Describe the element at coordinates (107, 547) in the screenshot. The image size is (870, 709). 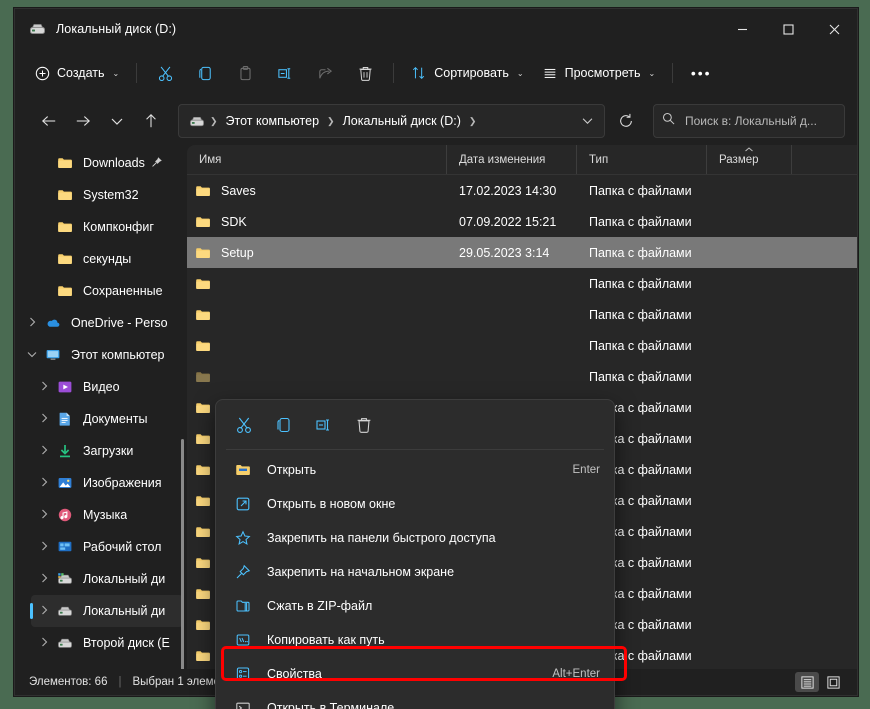
I see `sidebar-item-12: Рабочий стол` at that location.